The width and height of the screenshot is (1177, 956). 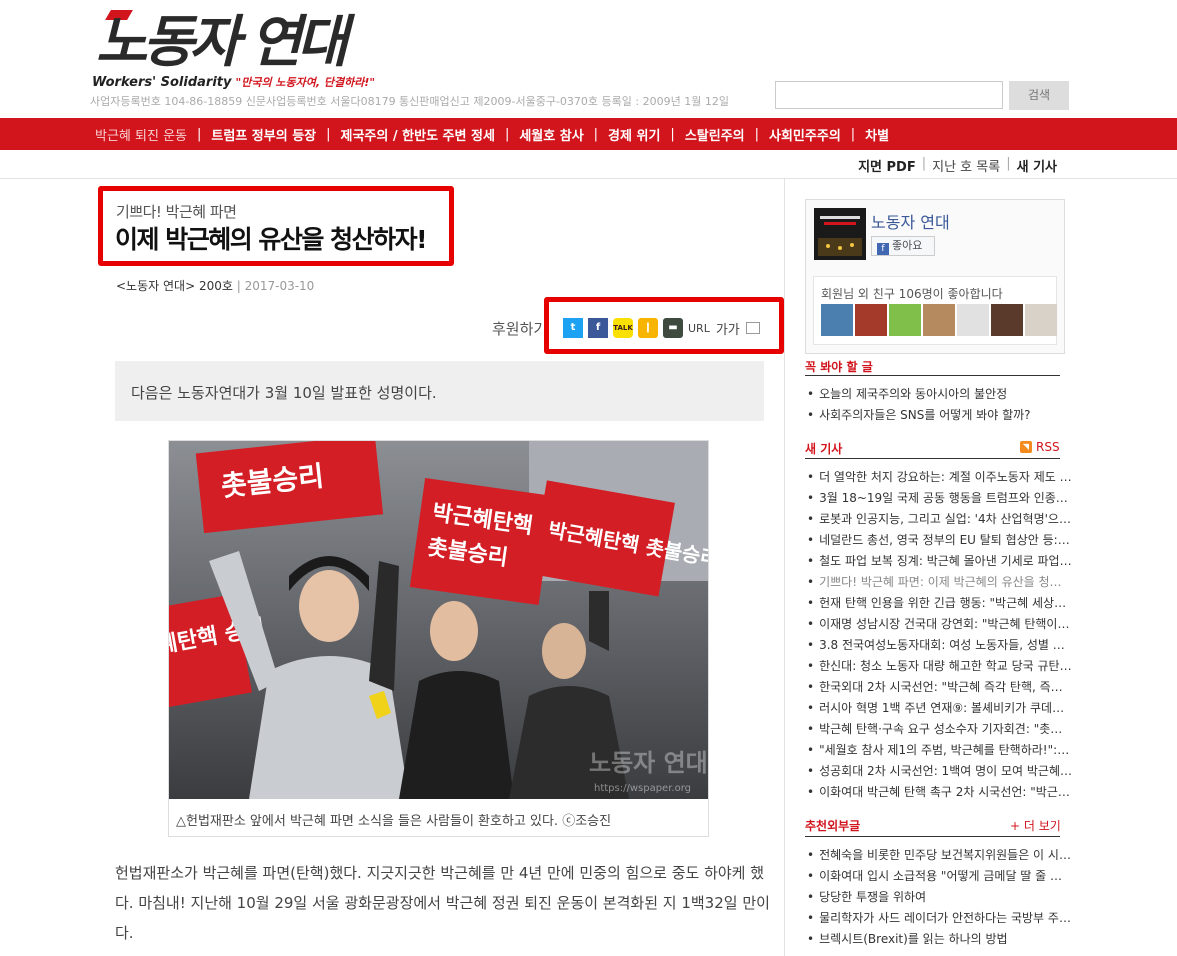 What do you see at coordinates (454, 631) in the screenshot?
I see `second-face` at bounding box center [454, 631].